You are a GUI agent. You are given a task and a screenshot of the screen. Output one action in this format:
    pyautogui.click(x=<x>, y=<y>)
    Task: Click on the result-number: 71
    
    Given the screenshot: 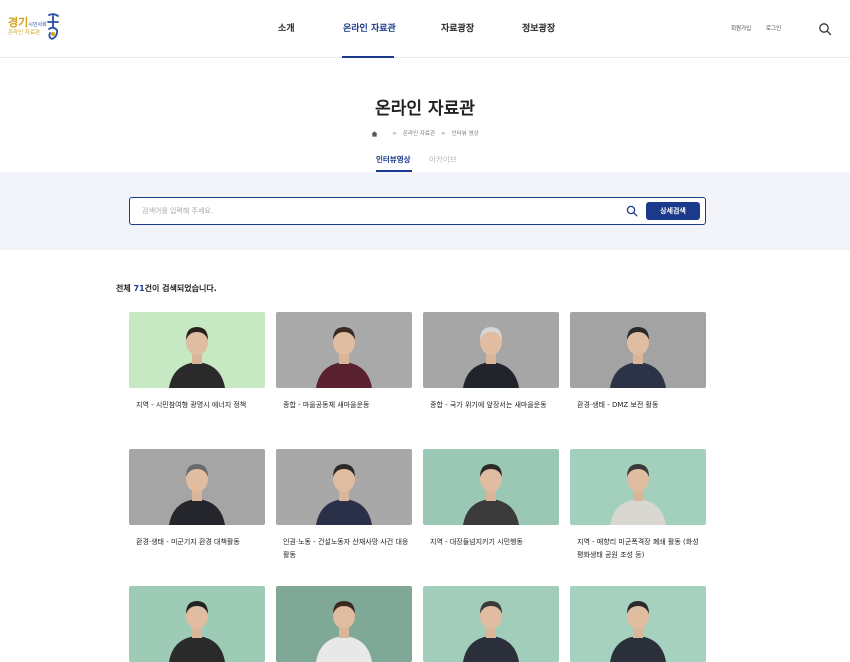 What is the action you would take?
    pyautogui.click(x=139, y=288)
    